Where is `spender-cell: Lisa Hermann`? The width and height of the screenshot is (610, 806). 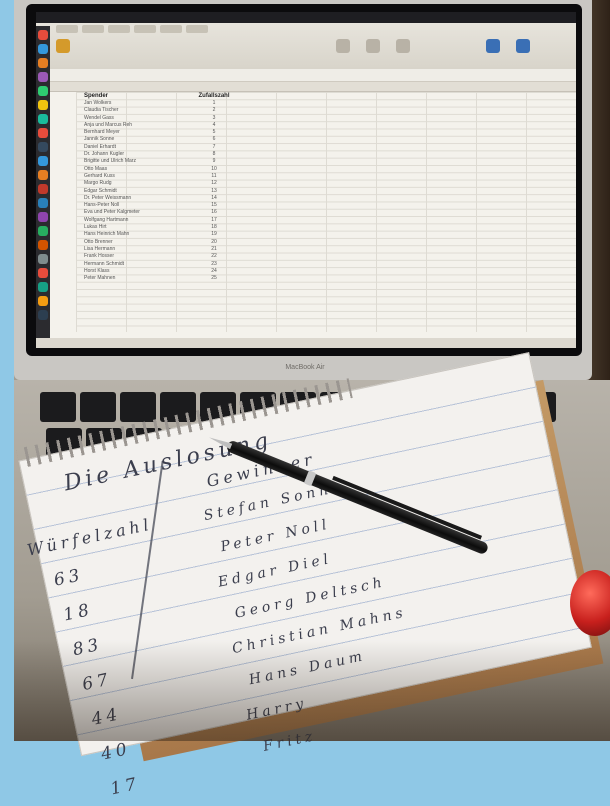 spender-cell: Lisa Hermann is located at coordinates (134, 249).